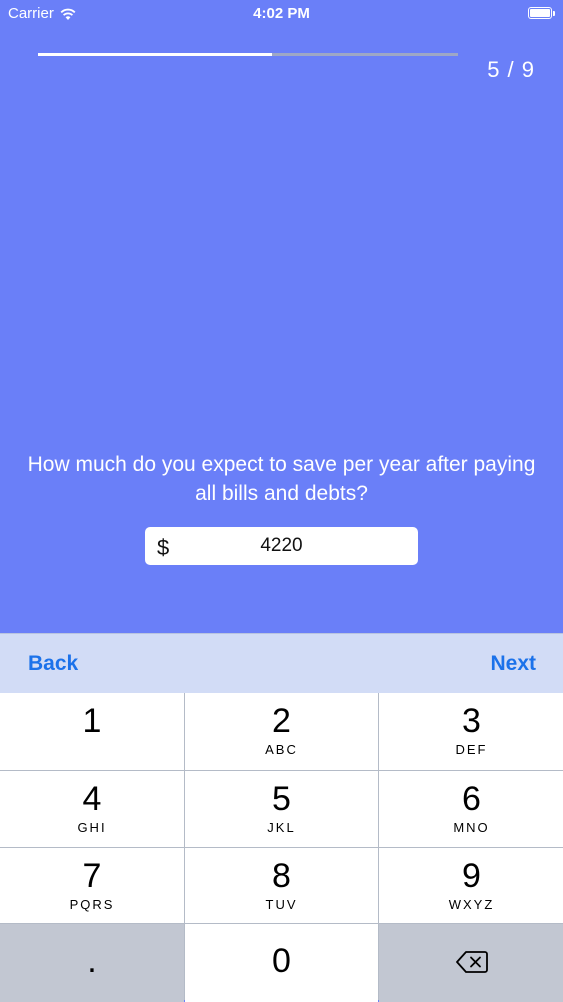 This screenshot has width=563, height=1002. Describe the element at coordinates (155, 54) in the screenshot. I see `progress-bar-fill` at that location.